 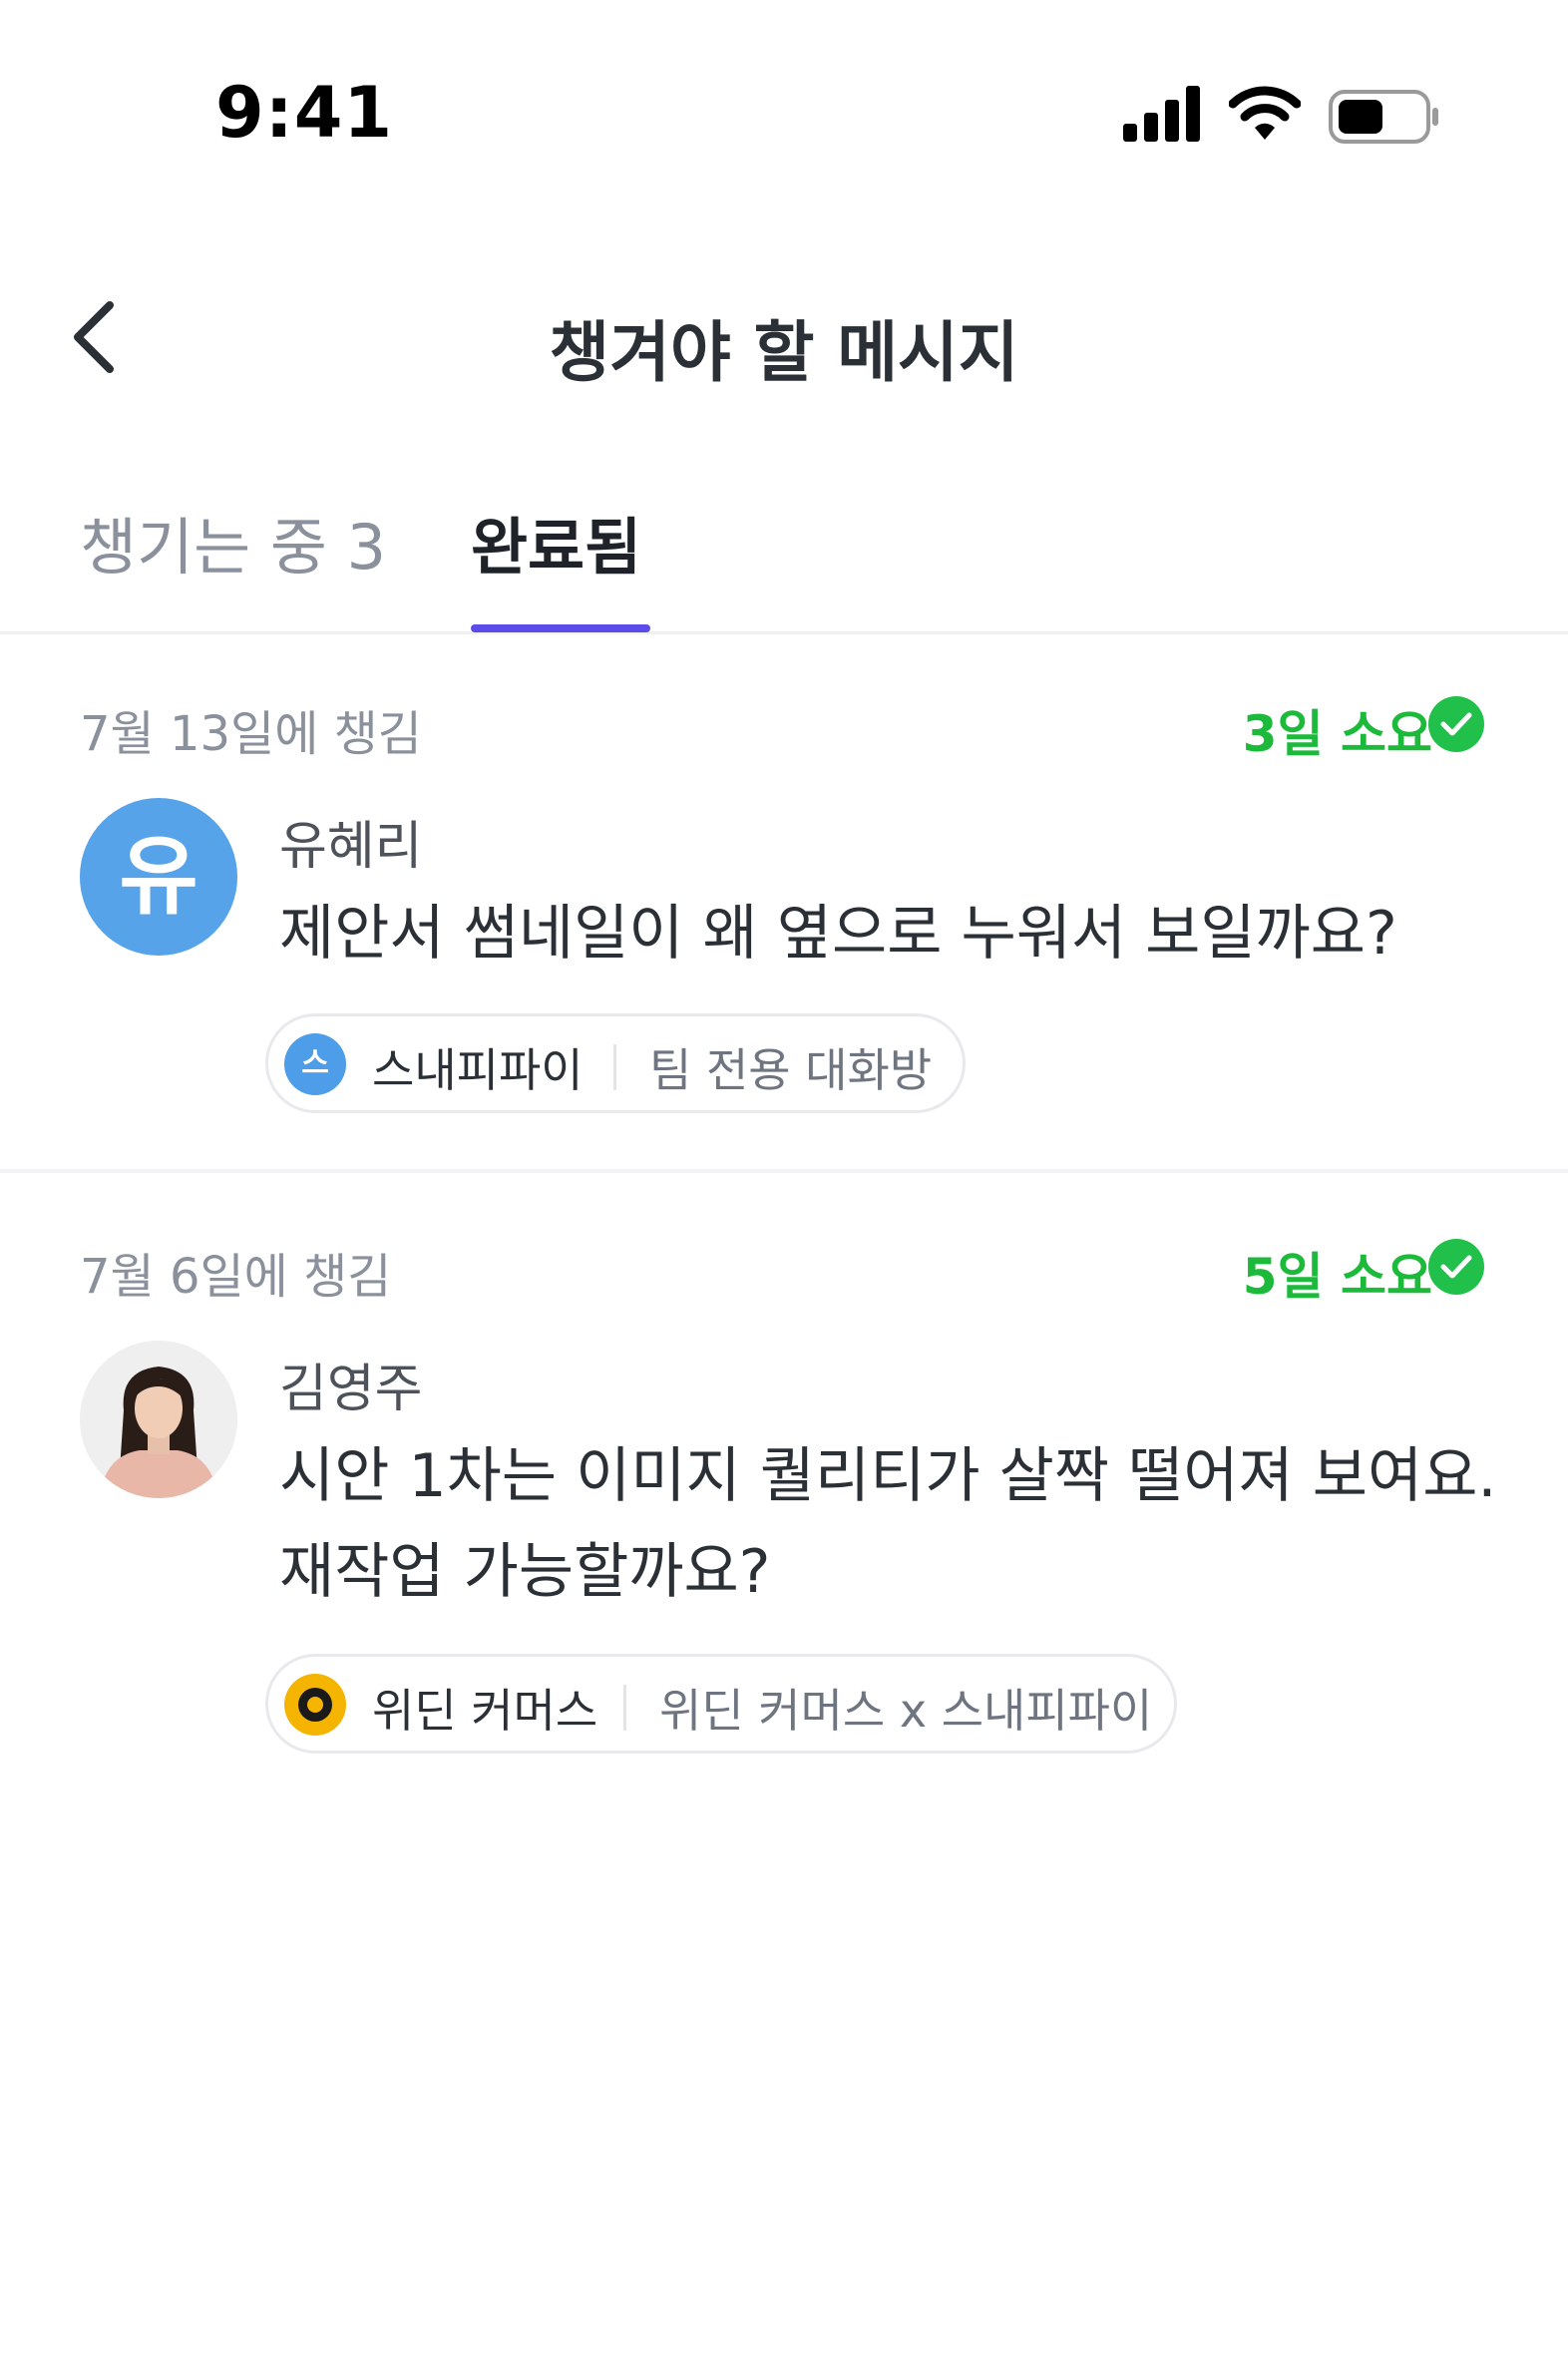 What do you see at coordinates (304, 113) in the screenshot?
I see `status-time: 9:41` at bounding box center [304, 113].